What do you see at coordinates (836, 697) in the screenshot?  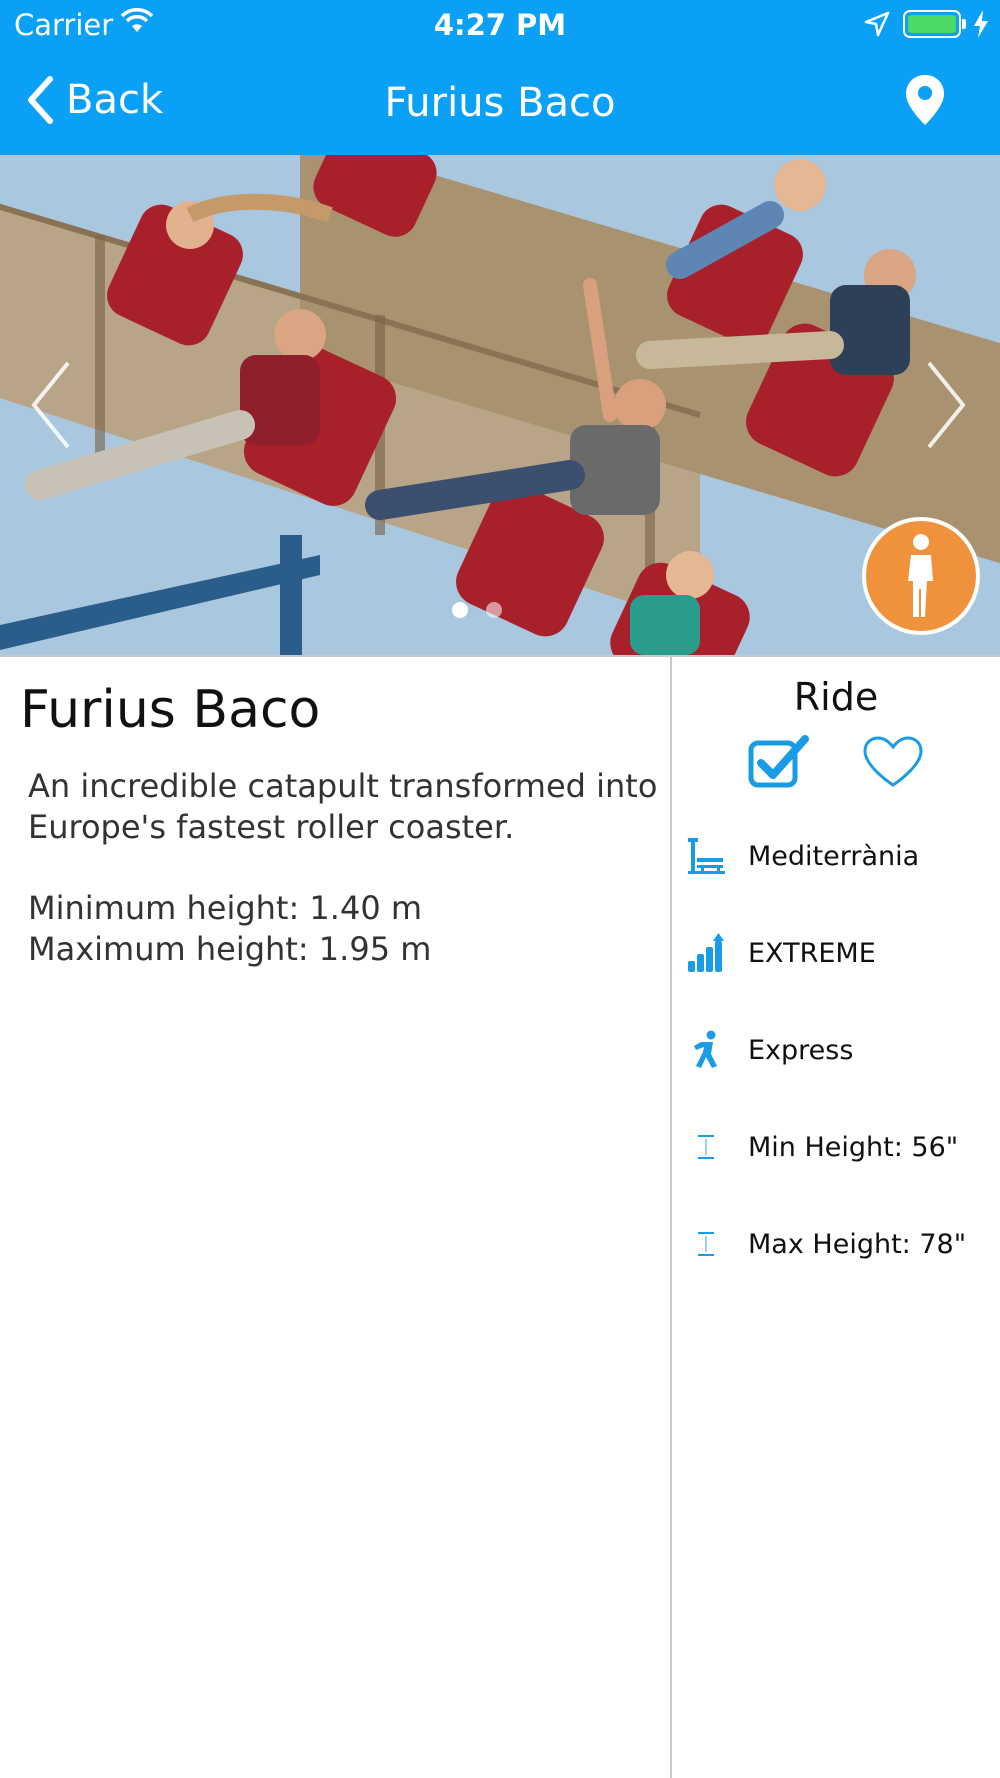 I see `attraction-type-label: Ride` at bounding box center [836, 697].